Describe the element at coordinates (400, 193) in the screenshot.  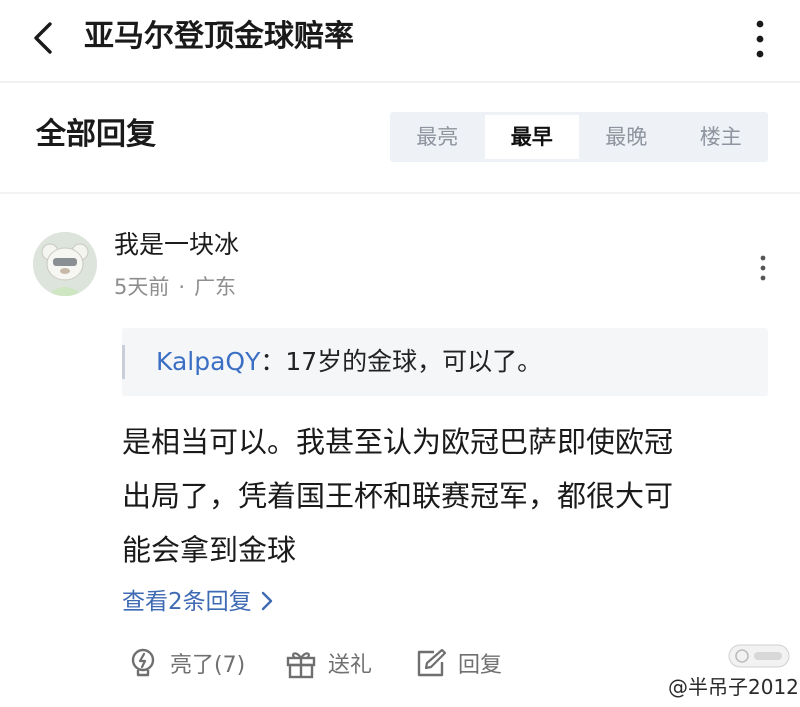
I see `section-divider` at that location.